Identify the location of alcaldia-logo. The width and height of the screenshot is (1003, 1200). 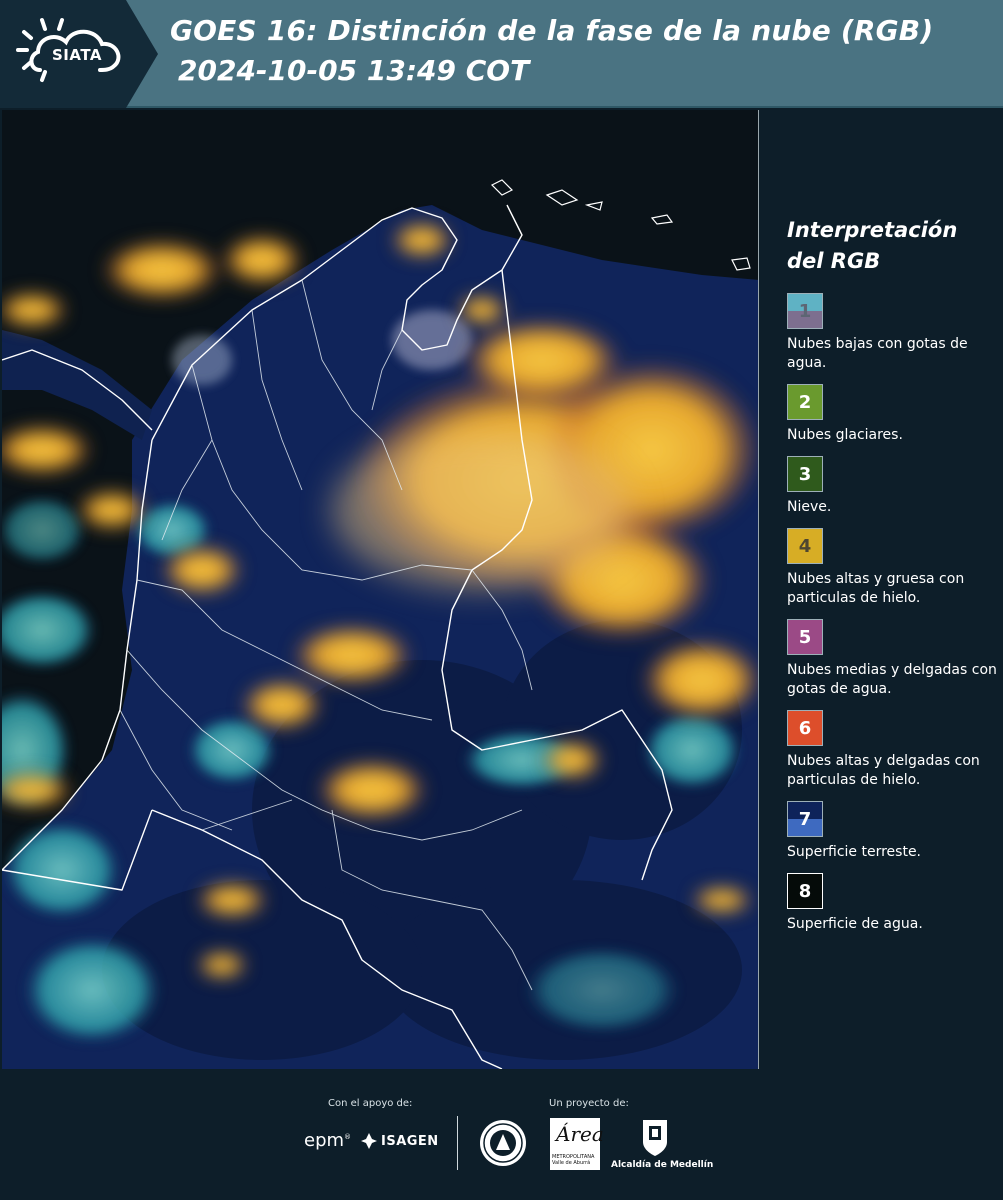
(655, 1140).